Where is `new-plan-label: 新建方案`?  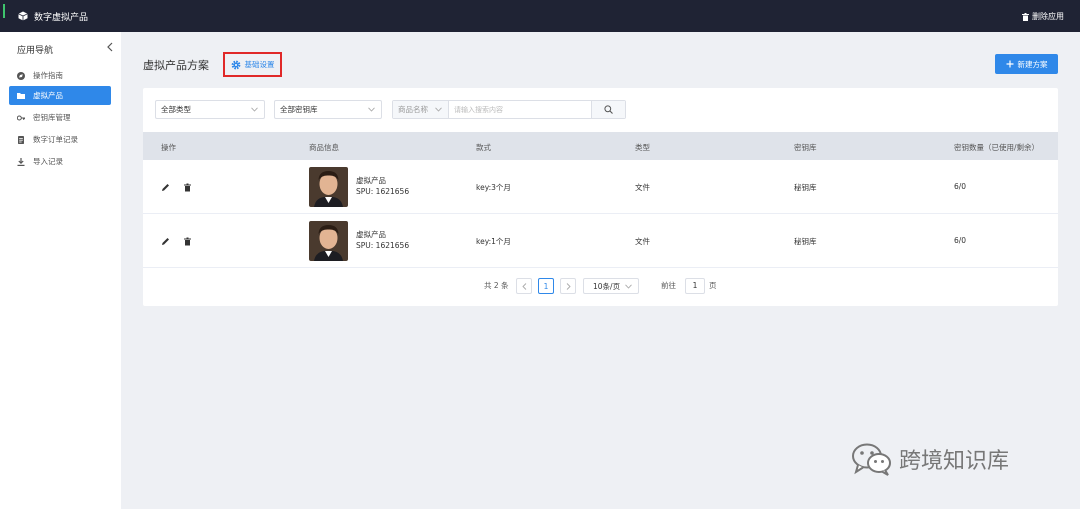 new-plan-label: 新建方案 is located at coordinates (1032, 64).